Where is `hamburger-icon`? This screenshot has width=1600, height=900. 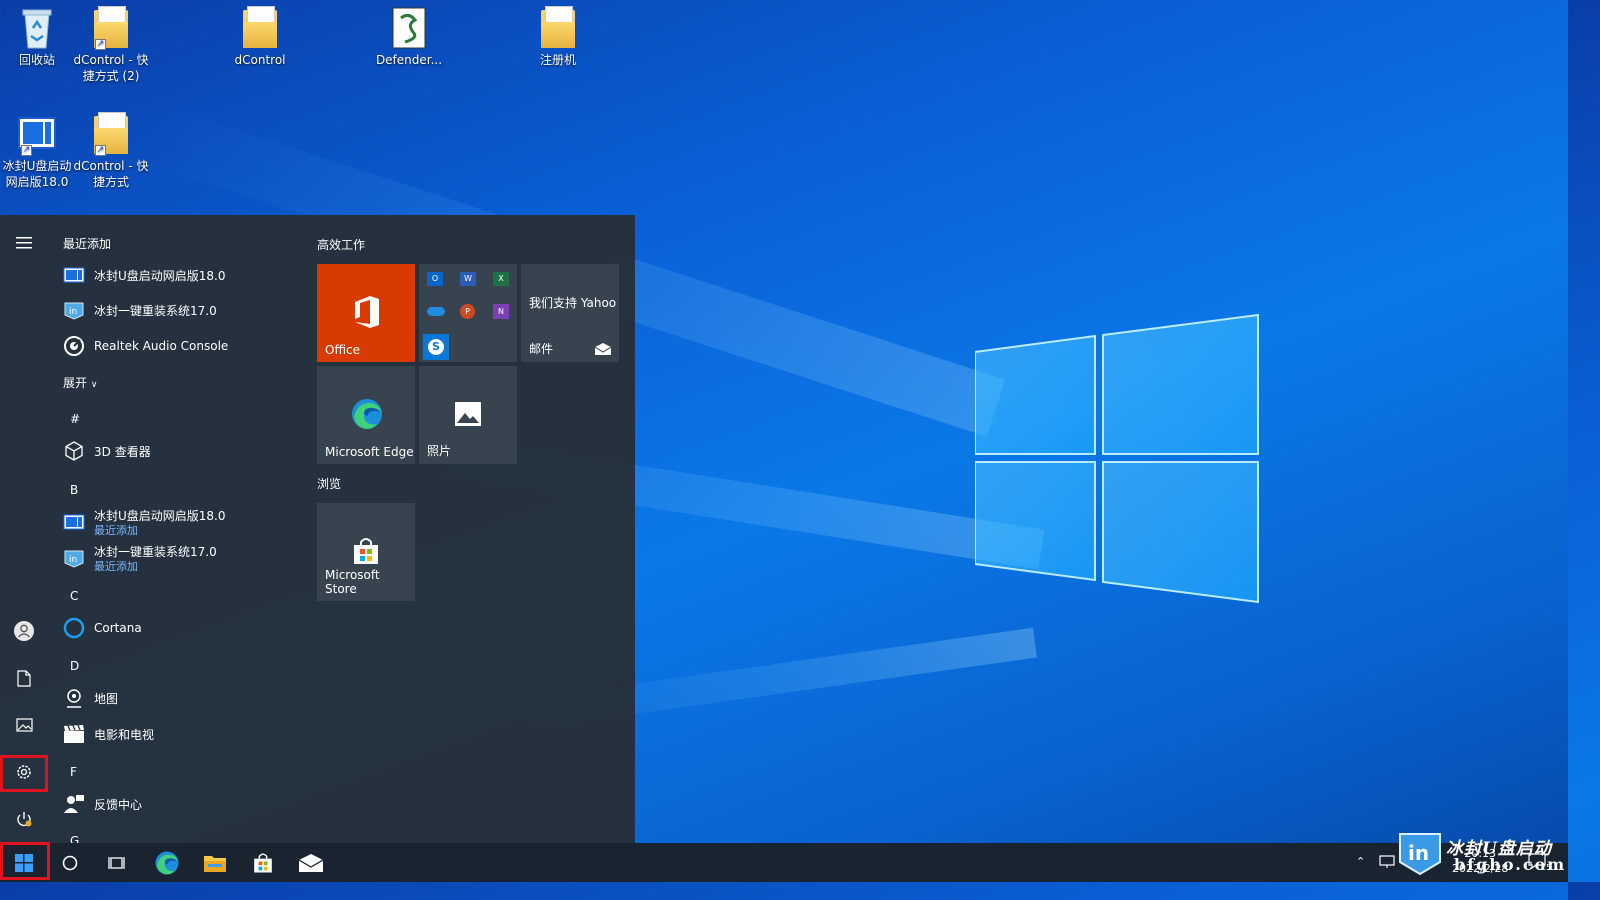 hamburger-icon is located at coordinates (24, 243).